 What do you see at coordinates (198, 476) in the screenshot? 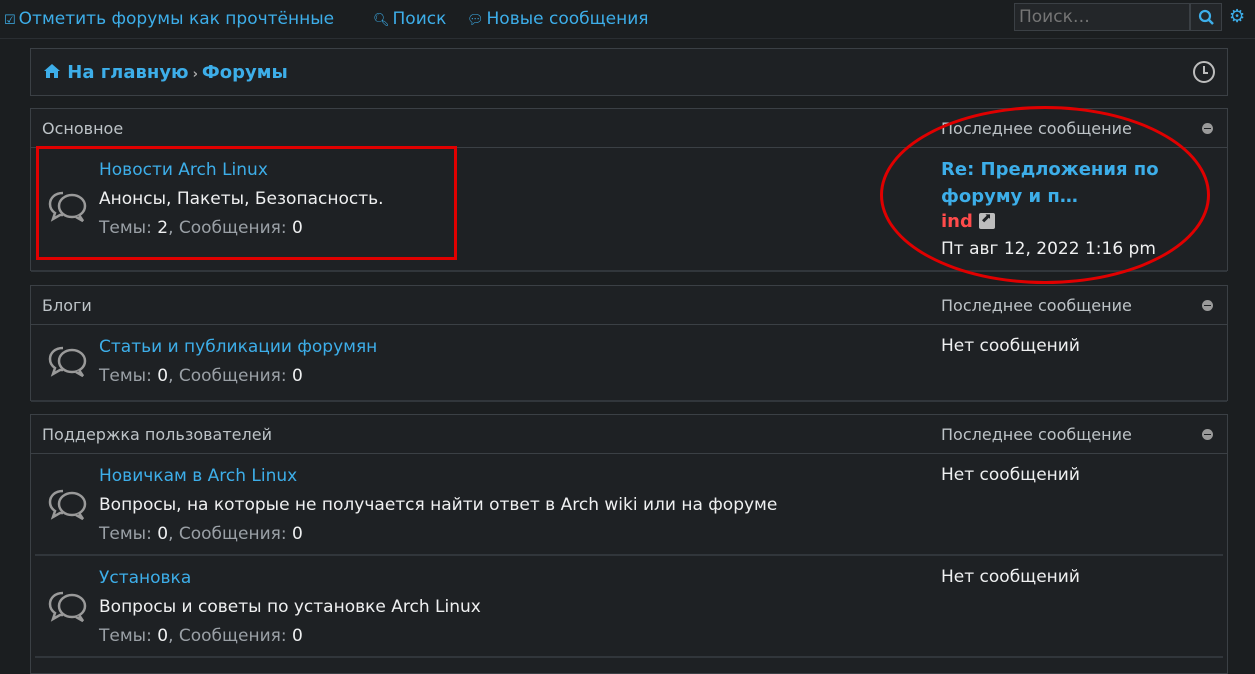
I see `forum-title: Новичкам в Arch Linux` at bounding box center [198, 476].